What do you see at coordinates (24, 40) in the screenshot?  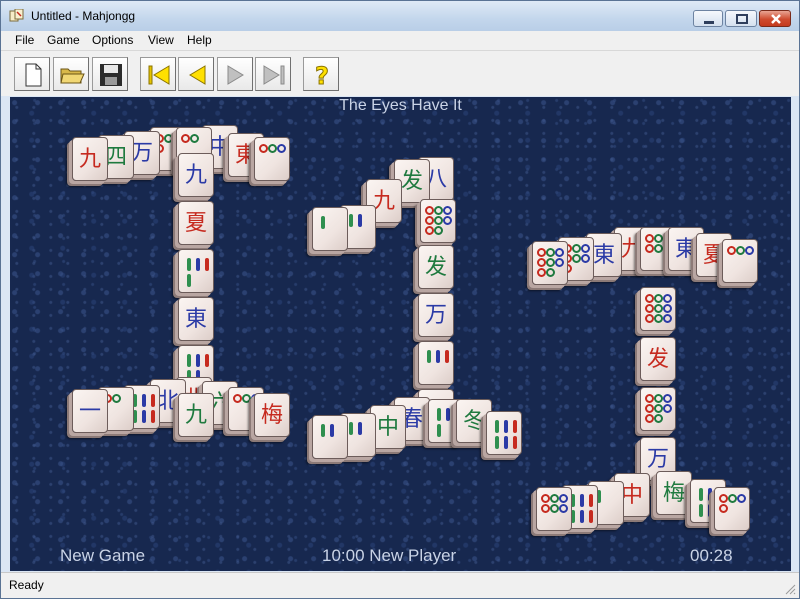 I see `menu-file: File` at bounding box center [24, 40].